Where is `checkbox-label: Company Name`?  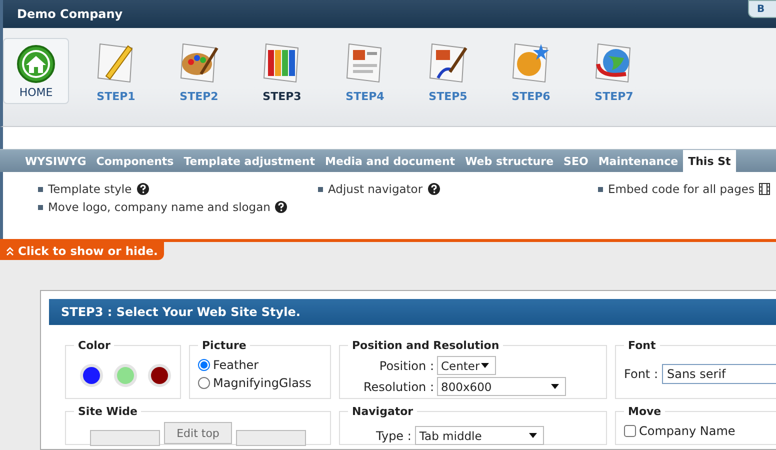
checkbox-label: Company Name is located at coordinates (687, 431).